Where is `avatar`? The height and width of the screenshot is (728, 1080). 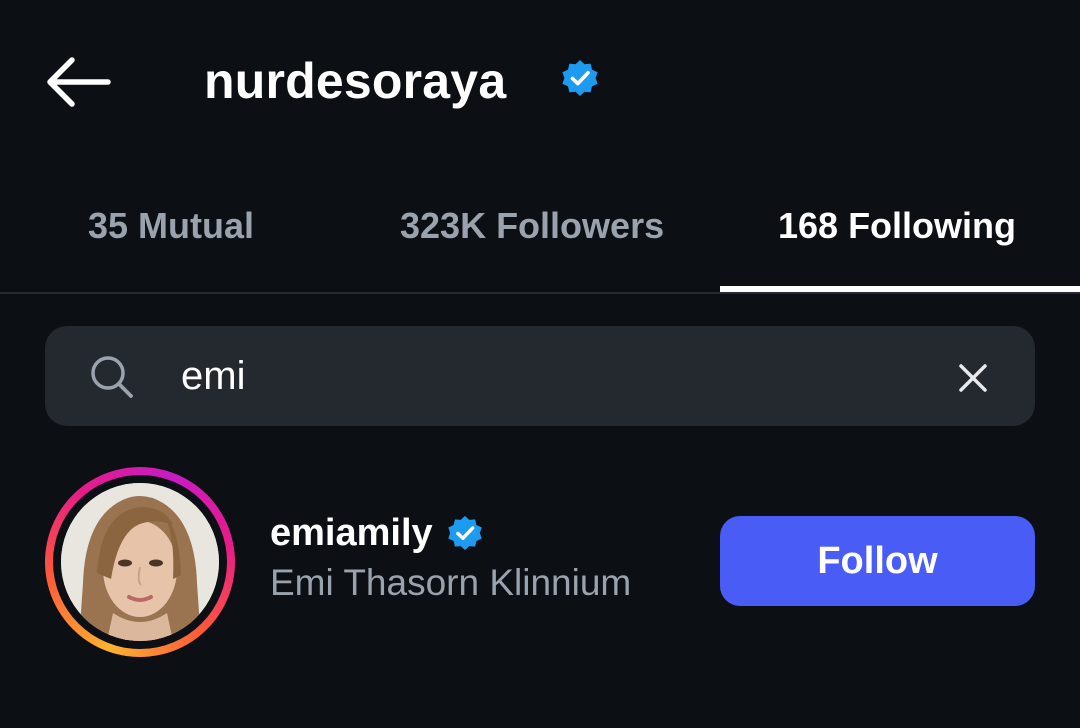 avatar is located at coordinates (140, 562).